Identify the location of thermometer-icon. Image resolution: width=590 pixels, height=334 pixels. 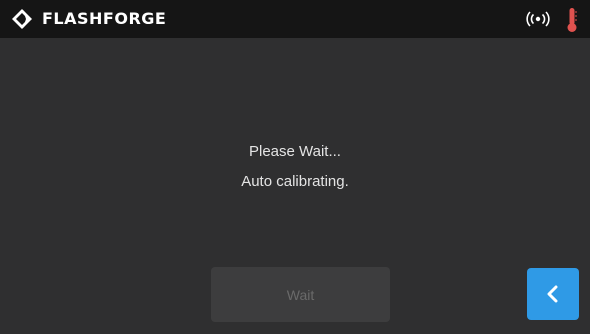
(572, 20).